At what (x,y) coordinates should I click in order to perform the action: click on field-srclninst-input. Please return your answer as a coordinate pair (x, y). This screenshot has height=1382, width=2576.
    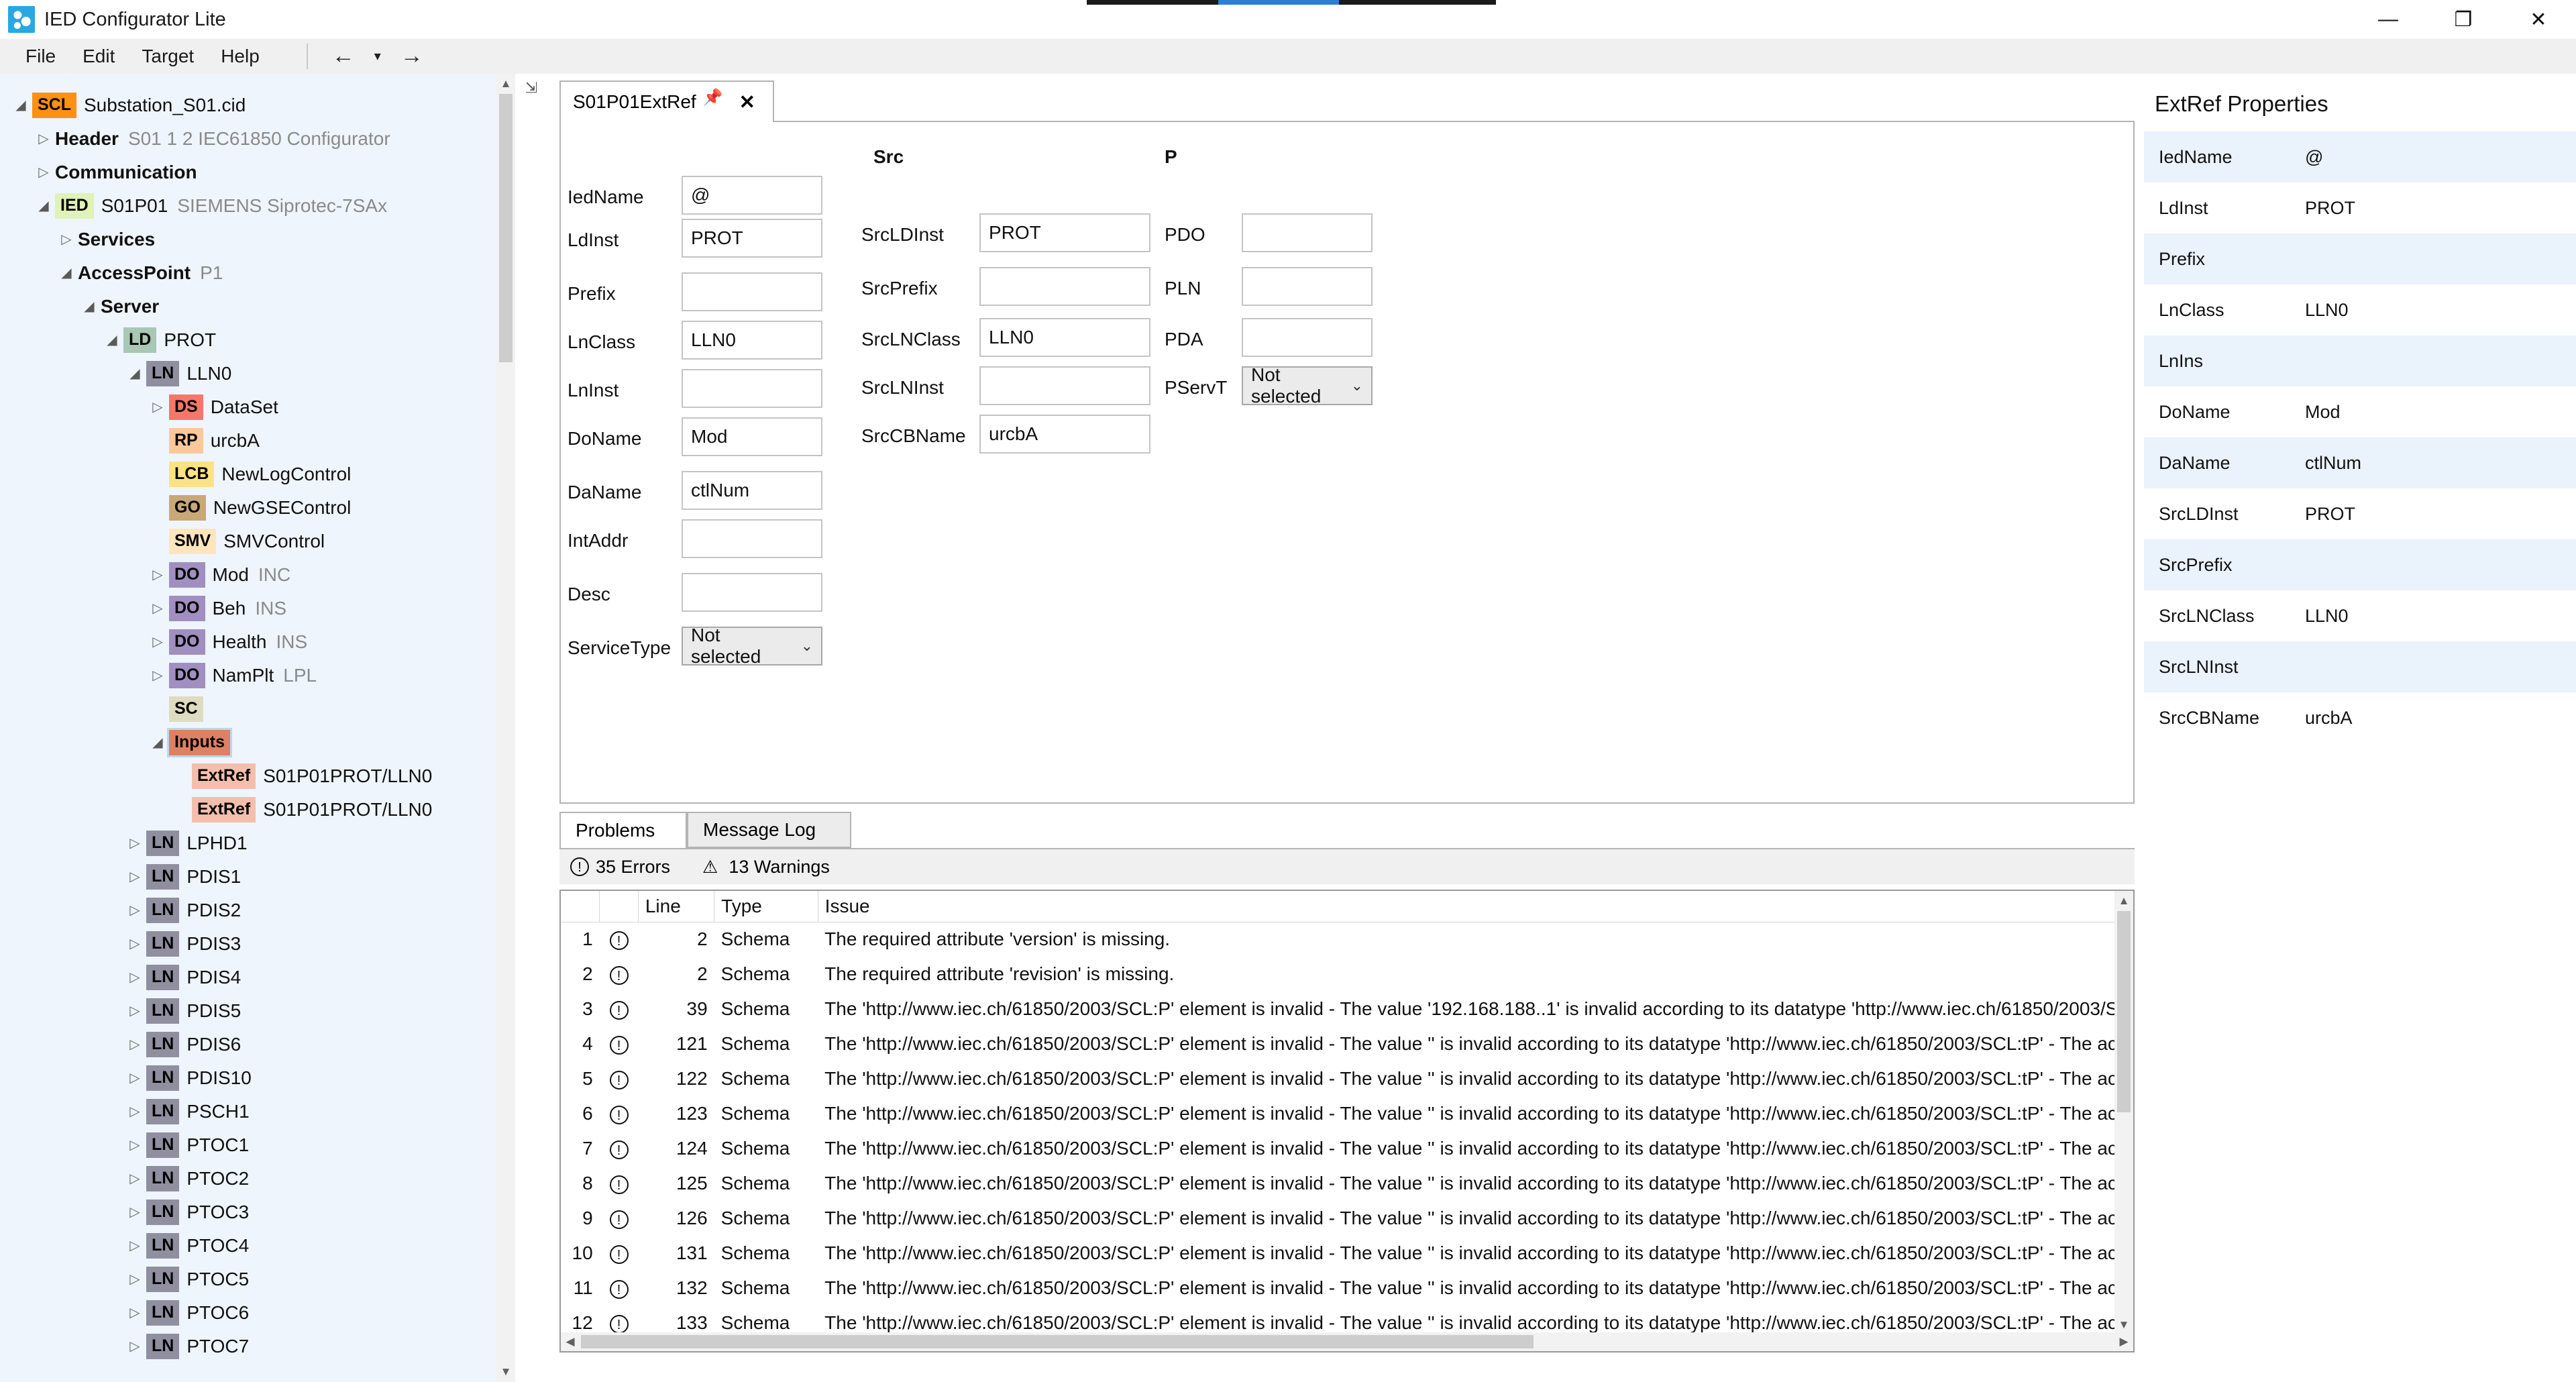
    Looking at the image, I should click on (1064, 385).